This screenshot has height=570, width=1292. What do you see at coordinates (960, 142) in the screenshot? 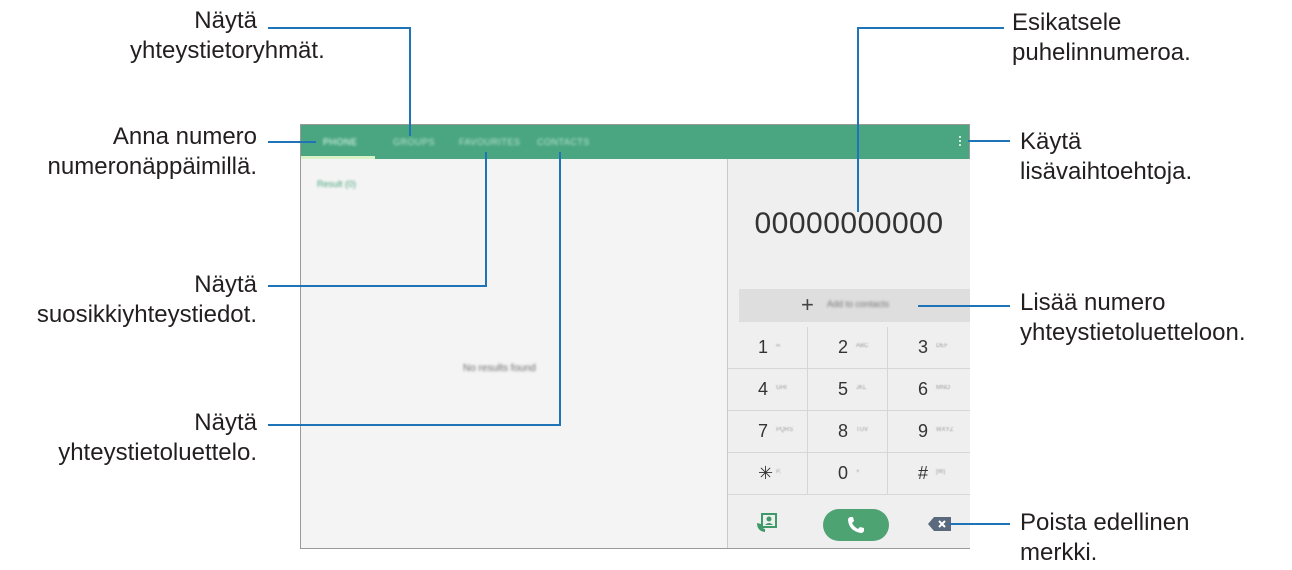
I see `more-vert-icon` at bounding box center [960, 142].